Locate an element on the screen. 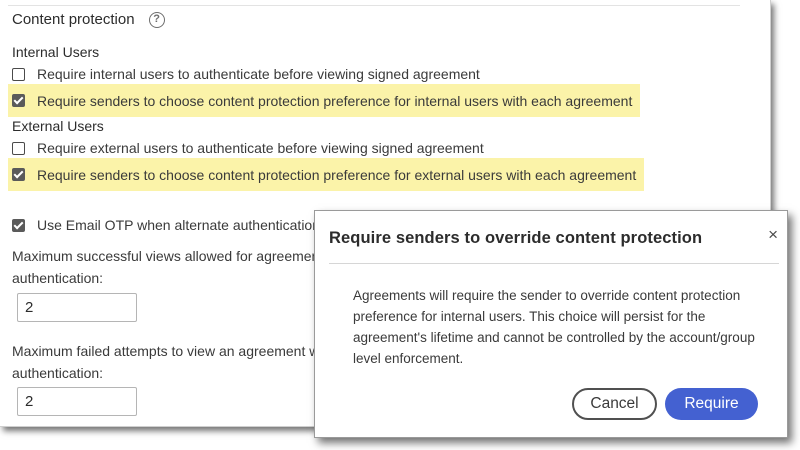  dialog-divider is located at coordinates (554, 263).